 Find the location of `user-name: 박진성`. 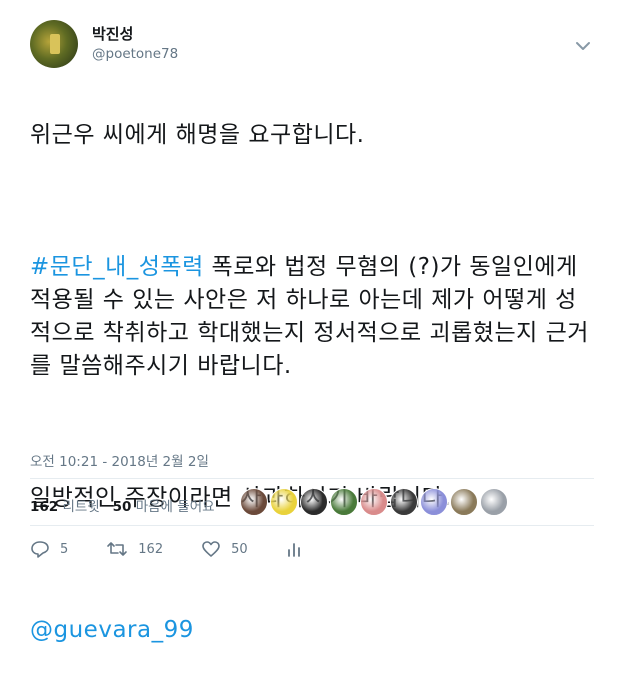

user-name: 박진성 is located at coordinates (112, 33).